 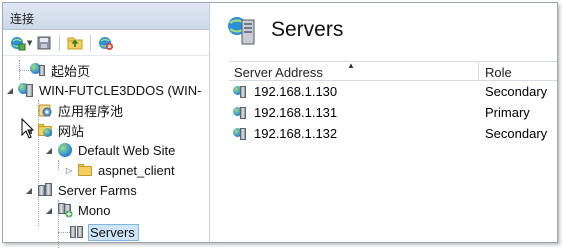 What do you see at coordinates (45, 130) in the screenshot?
I see `sites-folder-icon` at bounding box center [45, 130].